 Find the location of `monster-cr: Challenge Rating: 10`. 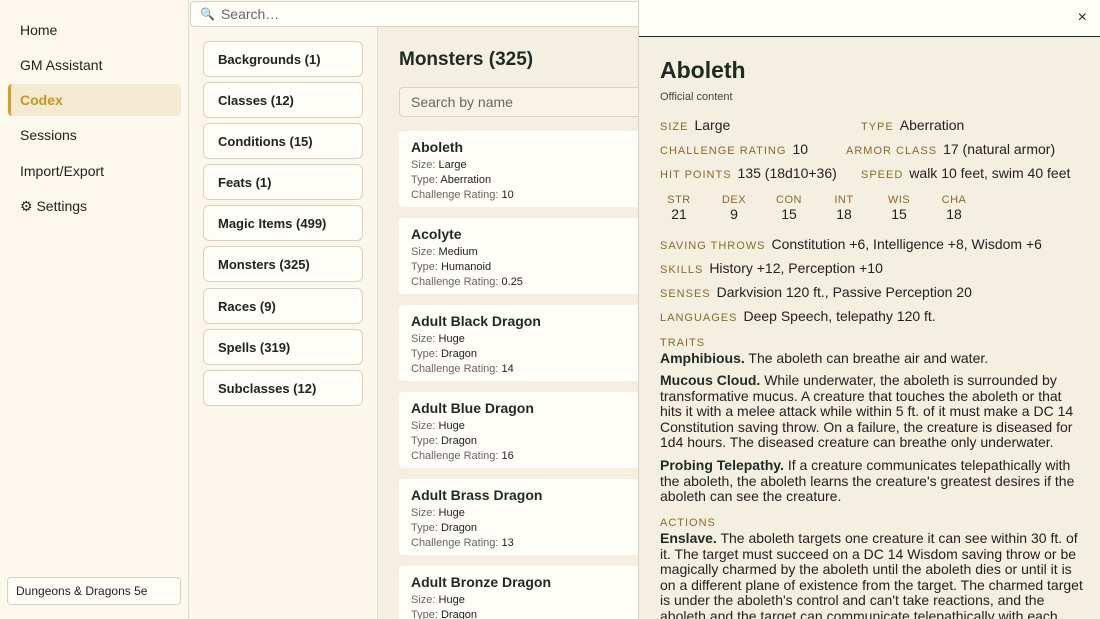

monster-cr: Challenge Rating: 10 is located at coordinates (462, 195).